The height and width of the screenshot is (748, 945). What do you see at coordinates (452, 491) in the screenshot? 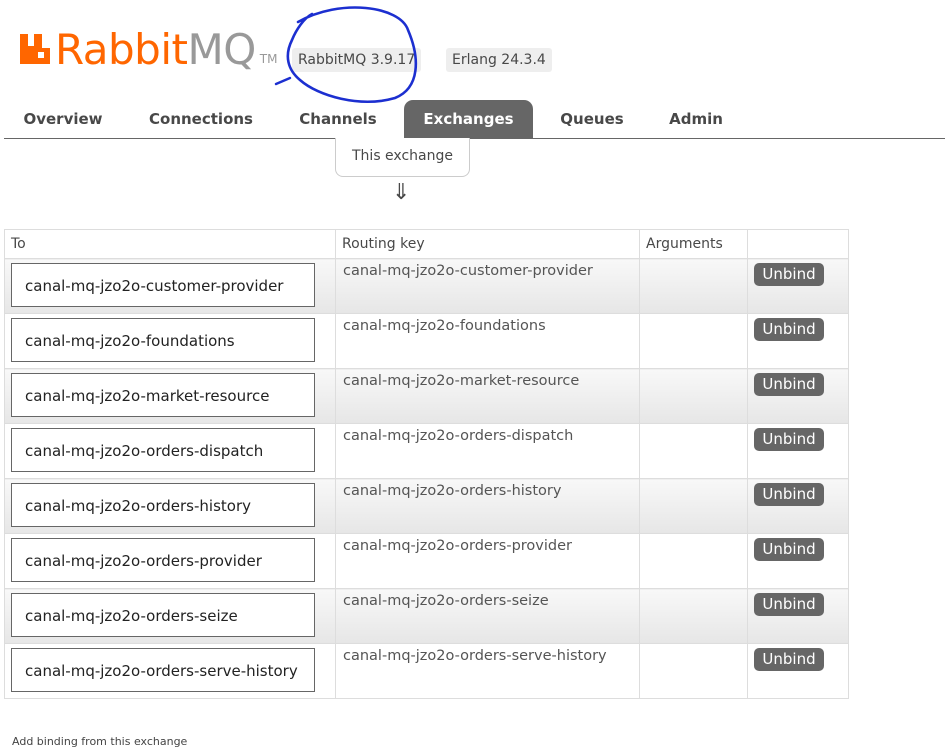
I see `routing-key: canal-mq-jzo2o-orders-history` at bounding box center [452, 491].